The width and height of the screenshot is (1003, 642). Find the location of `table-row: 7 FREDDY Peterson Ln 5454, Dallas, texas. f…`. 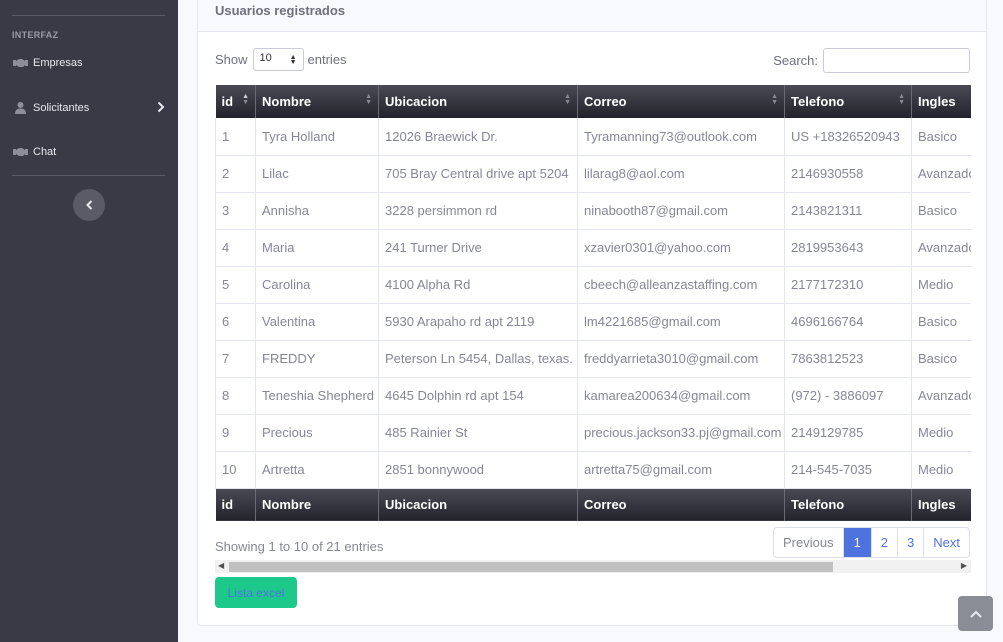

table-row: 7 FREDDY Peterson Ln 5454, Dallas, texas. f… is located at coordinates (593, 359).